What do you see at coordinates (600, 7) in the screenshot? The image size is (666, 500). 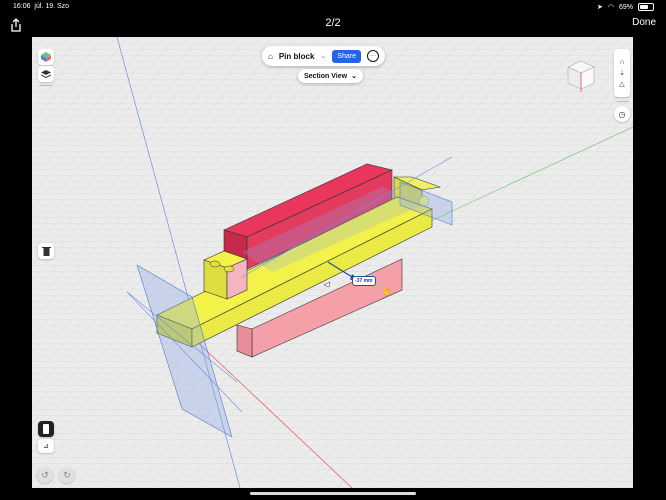 I see `location-icon: ➤` at bounding box center [600, 7].